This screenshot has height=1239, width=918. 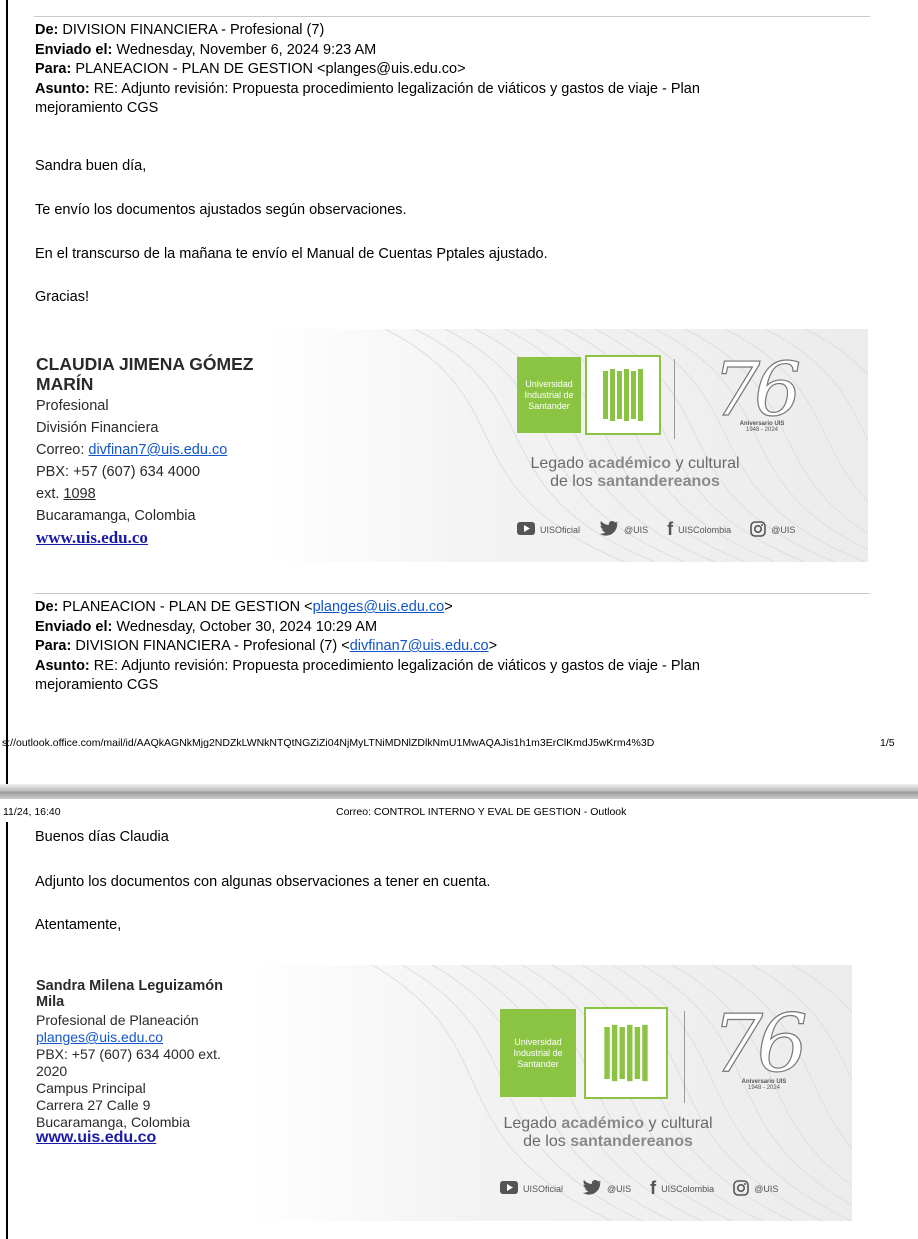 What do you see at coordinates (91, 166) in the screenshot?
I see `body-greeting: Sandra buen día,` at bounding box center [91, 166].